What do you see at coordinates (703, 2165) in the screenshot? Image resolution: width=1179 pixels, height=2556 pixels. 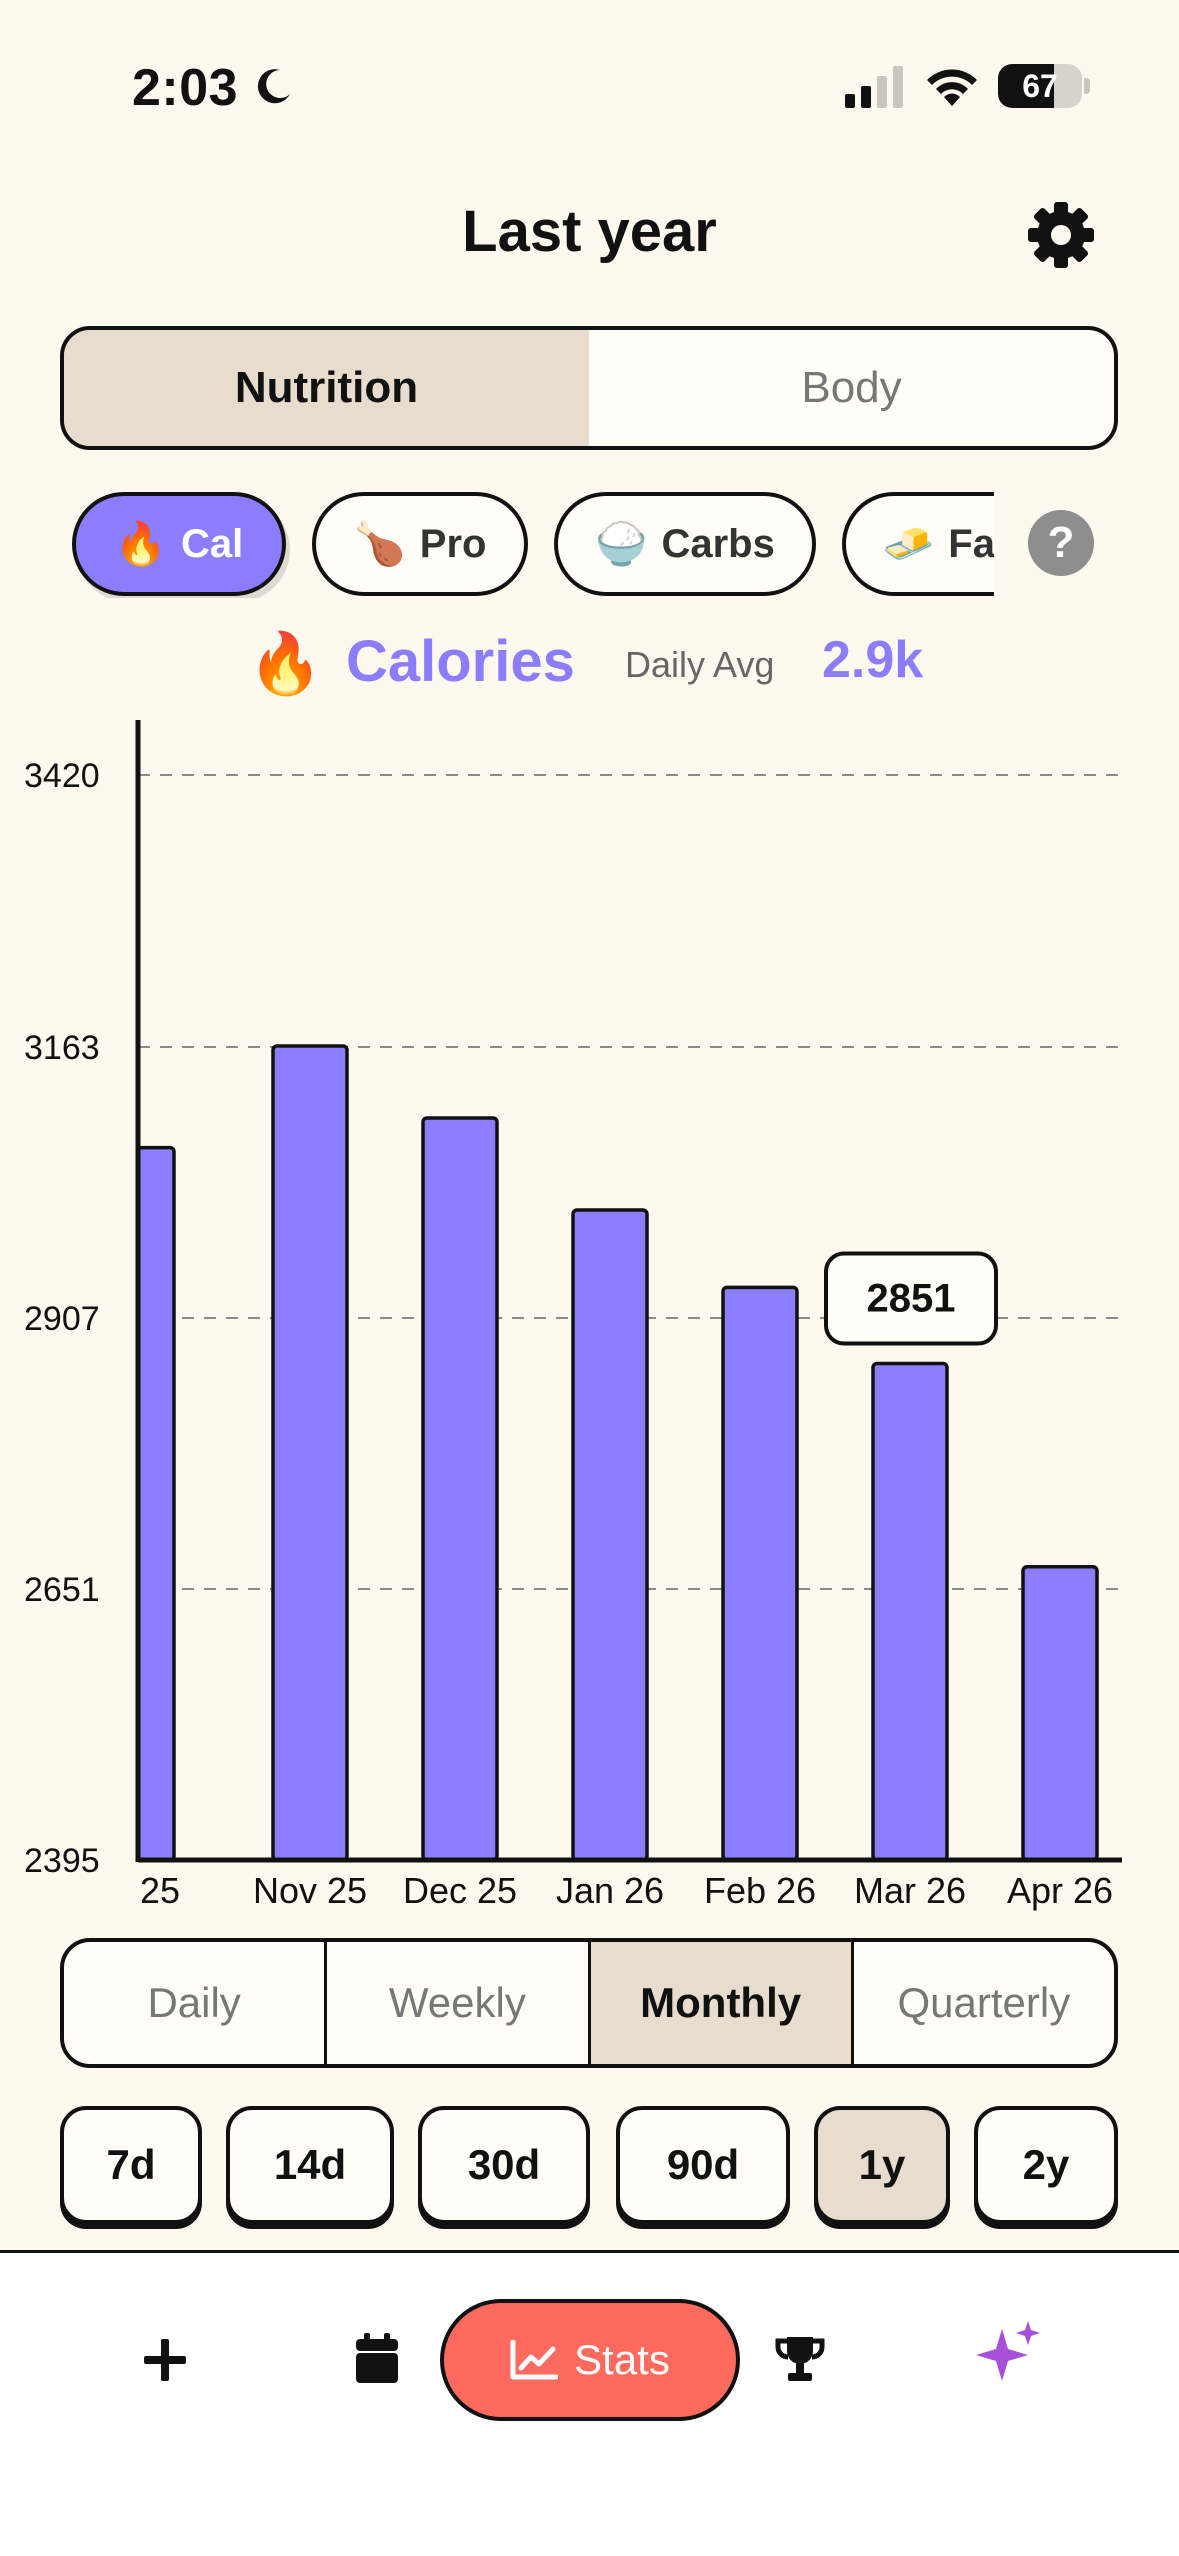 I see `range-90d-button: 90d` at bounding box center [703, 2165].